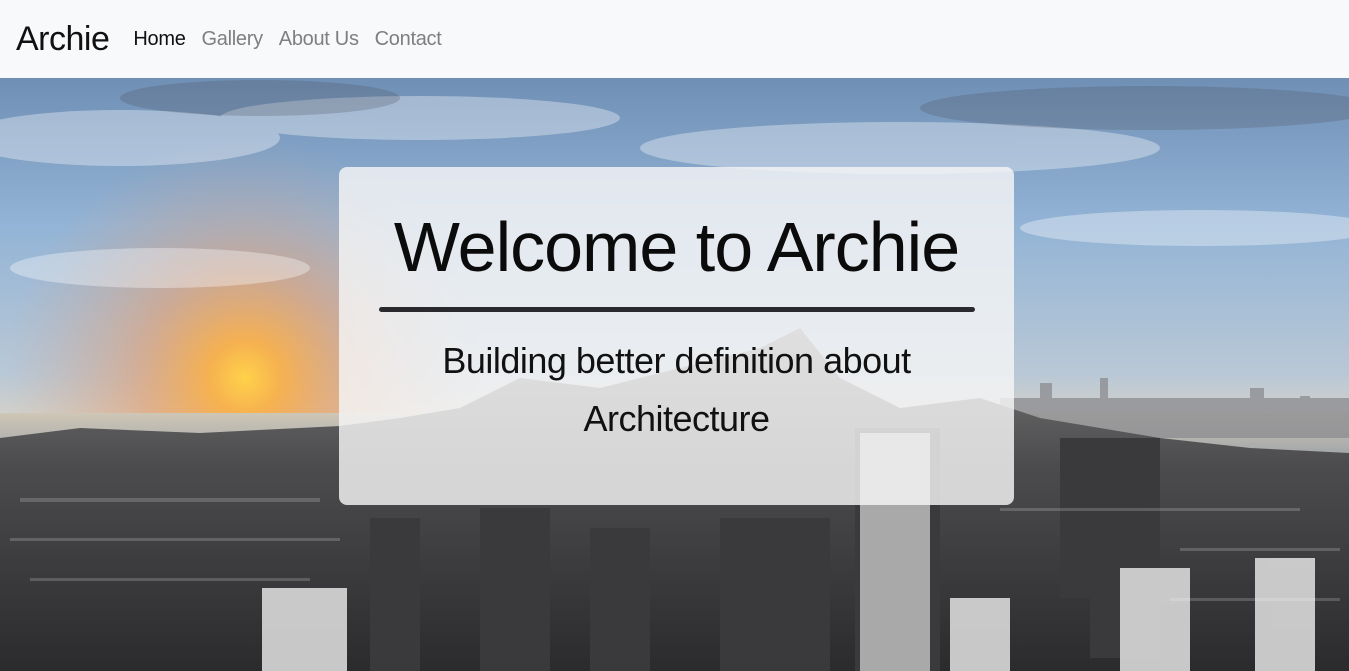 The height and width of the screenshot is (671, 1349). I want to click on nav-link-about-us: About Us, so click(319, 39).